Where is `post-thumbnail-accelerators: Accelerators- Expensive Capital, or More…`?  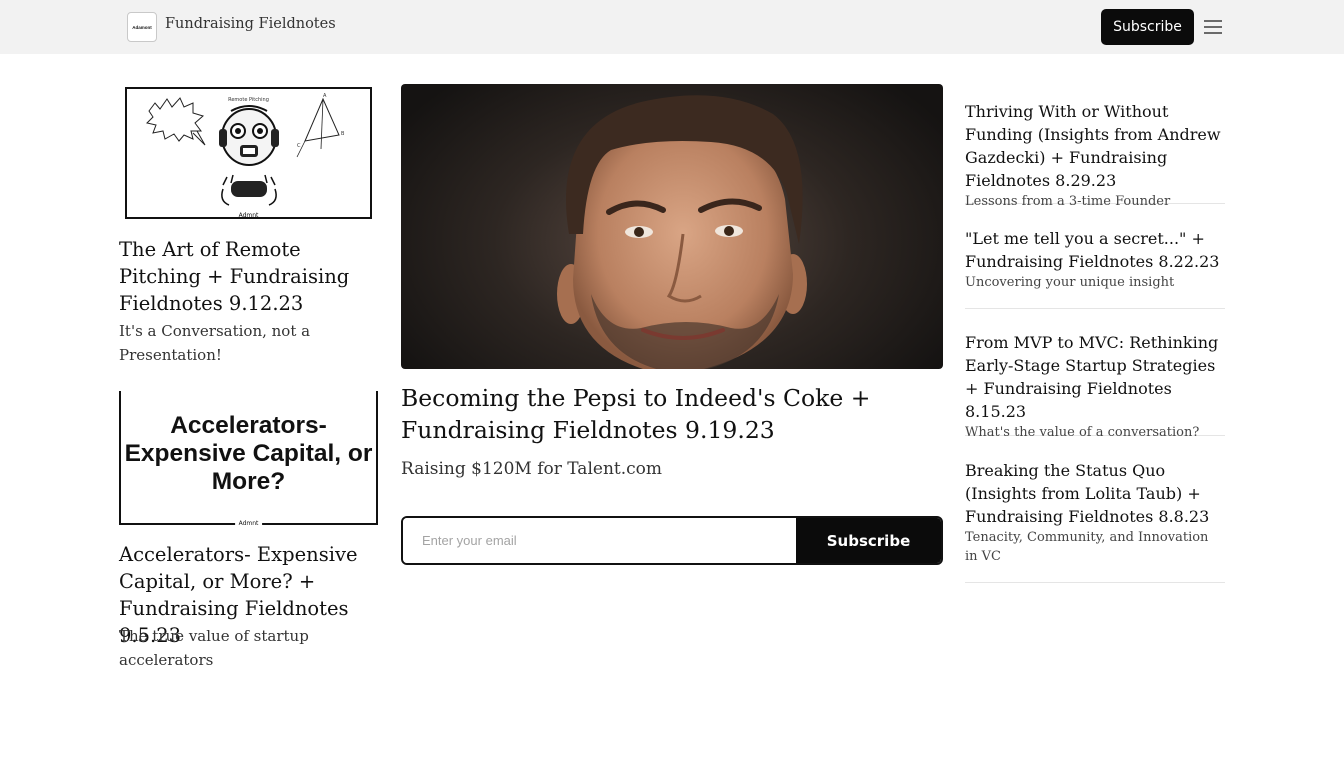
post-thumbnail-accelerators: Accelerators- Expensive Capital, or More… is located at coordinates (248, 459).